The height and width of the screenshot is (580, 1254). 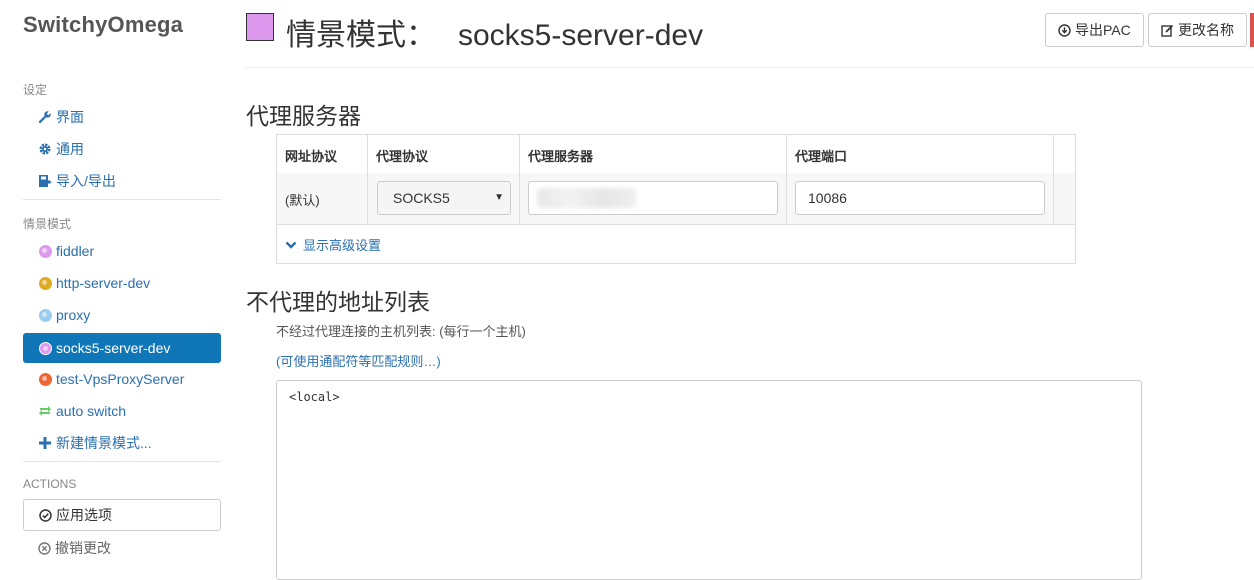 I want to click on sidebar-item-label: test-VpsProxyServer, so click(x=120, y=379).